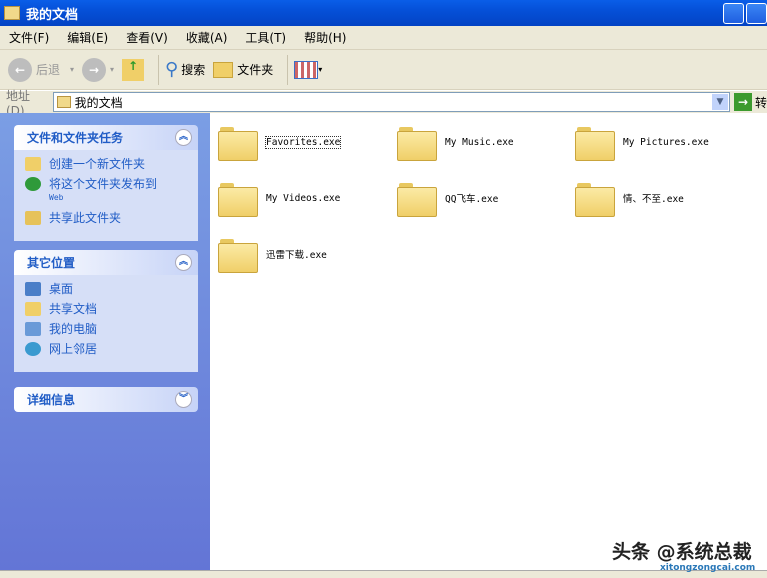 The image size is (767, 578). Describe the element at coordinates (172, 69) in the screenshot. I see `search-icon: ⚲` at that location.